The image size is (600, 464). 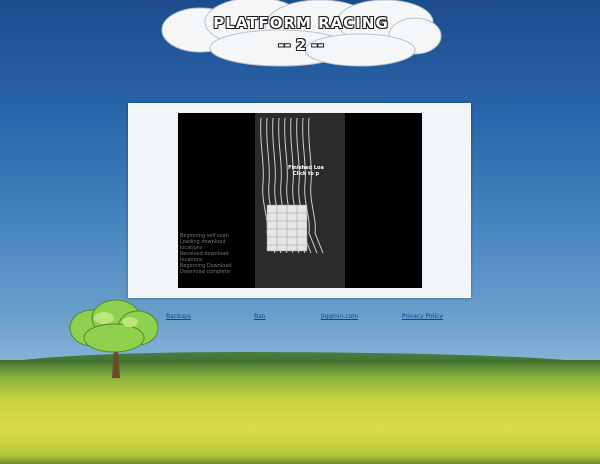 I want to click on jiggmin-link: Jiggmin.com, so click(x=339, y=316).